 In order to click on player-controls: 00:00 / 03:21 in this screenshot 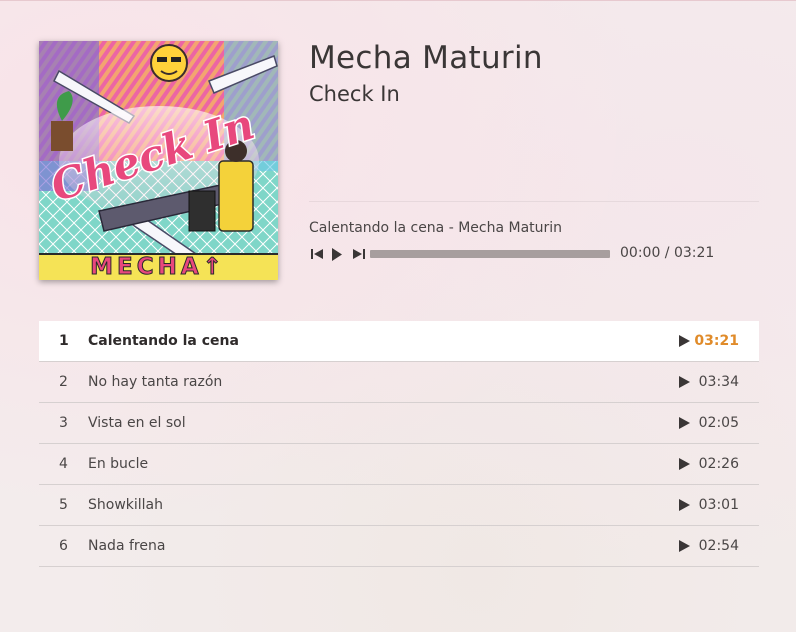, I will do `click(524, 254)`.